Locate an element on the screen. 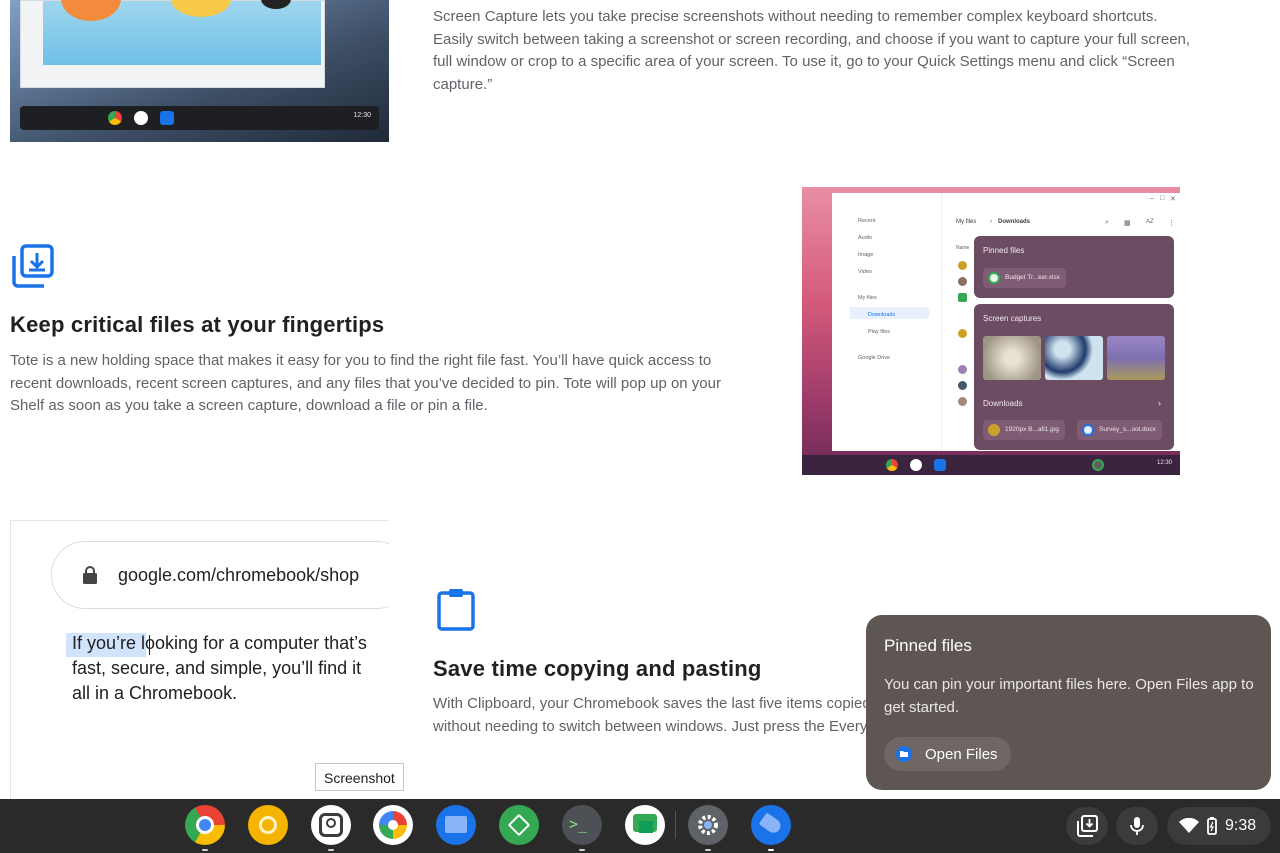  thumbnail-omnibox: google.com/chromebook/shop is located at coordinates (220, 575).